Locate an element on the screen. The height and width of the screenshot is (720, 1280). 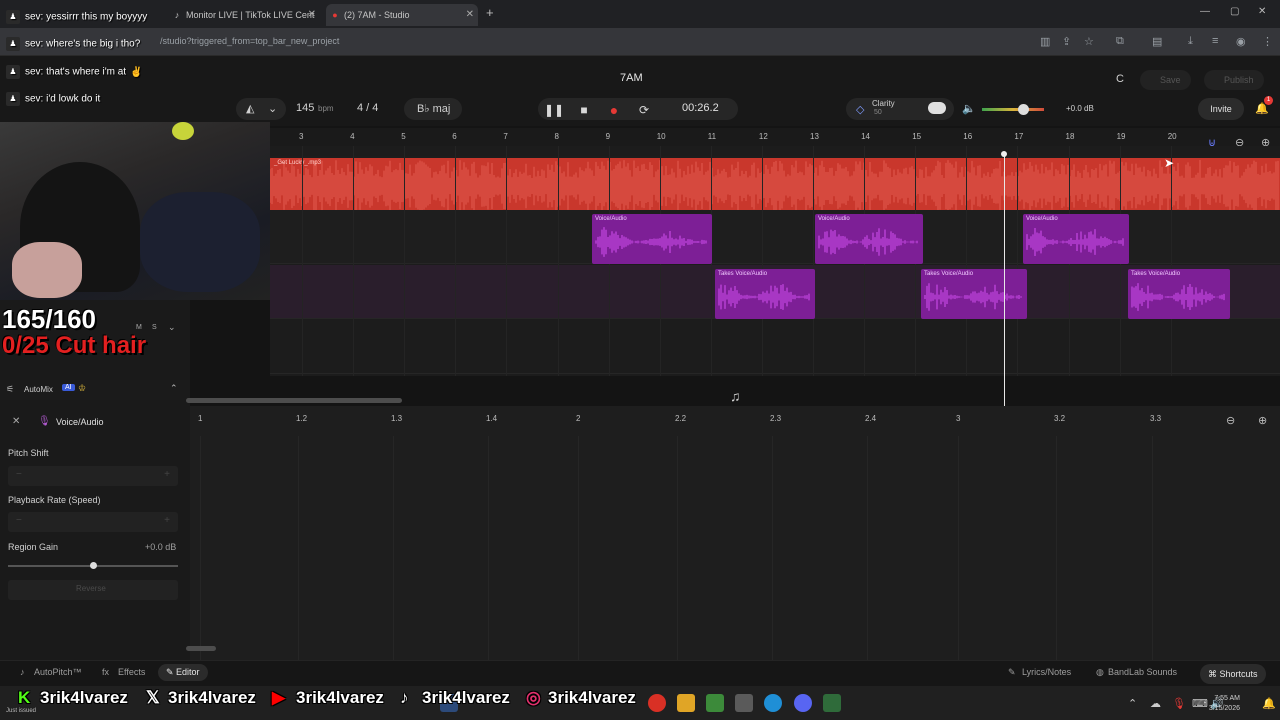
track-lane-empty is located at coordinates (775, 347).